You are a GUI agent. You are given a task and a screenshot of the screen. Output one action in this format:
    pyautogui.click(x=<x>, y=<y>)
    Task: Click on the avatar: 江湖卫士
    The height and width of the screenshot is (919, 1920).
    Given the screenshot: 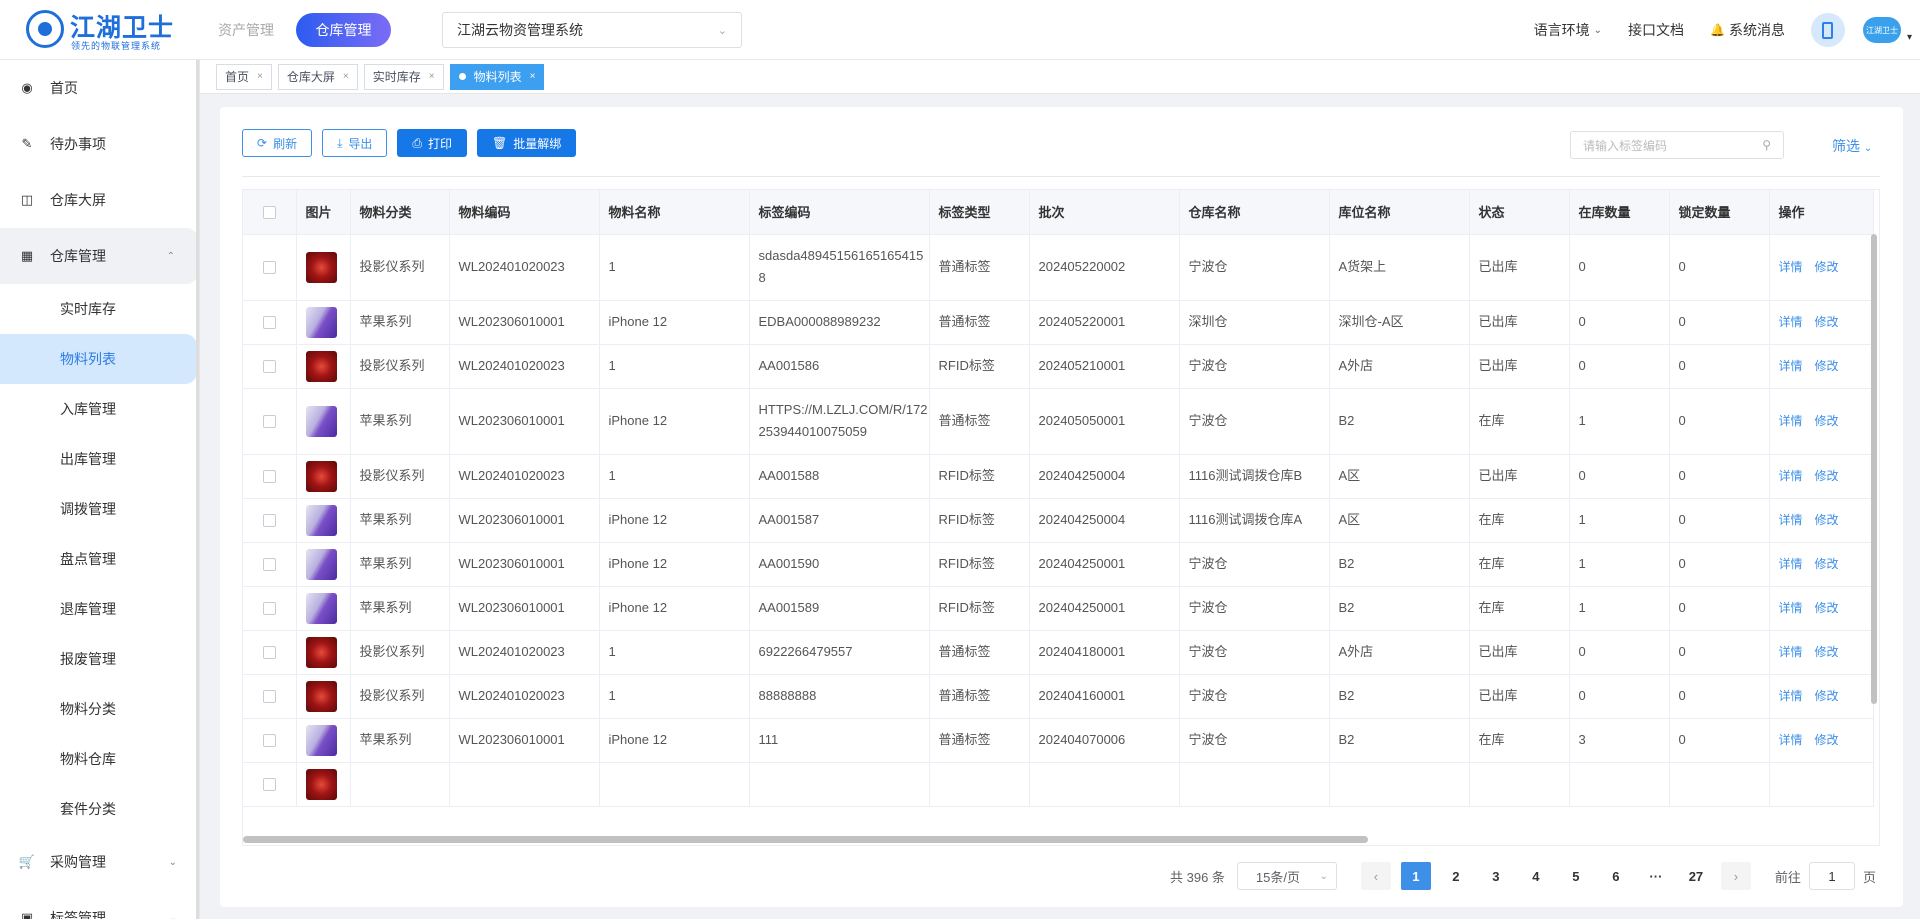 What is the action you would take?
    pyautogui.click(x=1881, y=30)
    